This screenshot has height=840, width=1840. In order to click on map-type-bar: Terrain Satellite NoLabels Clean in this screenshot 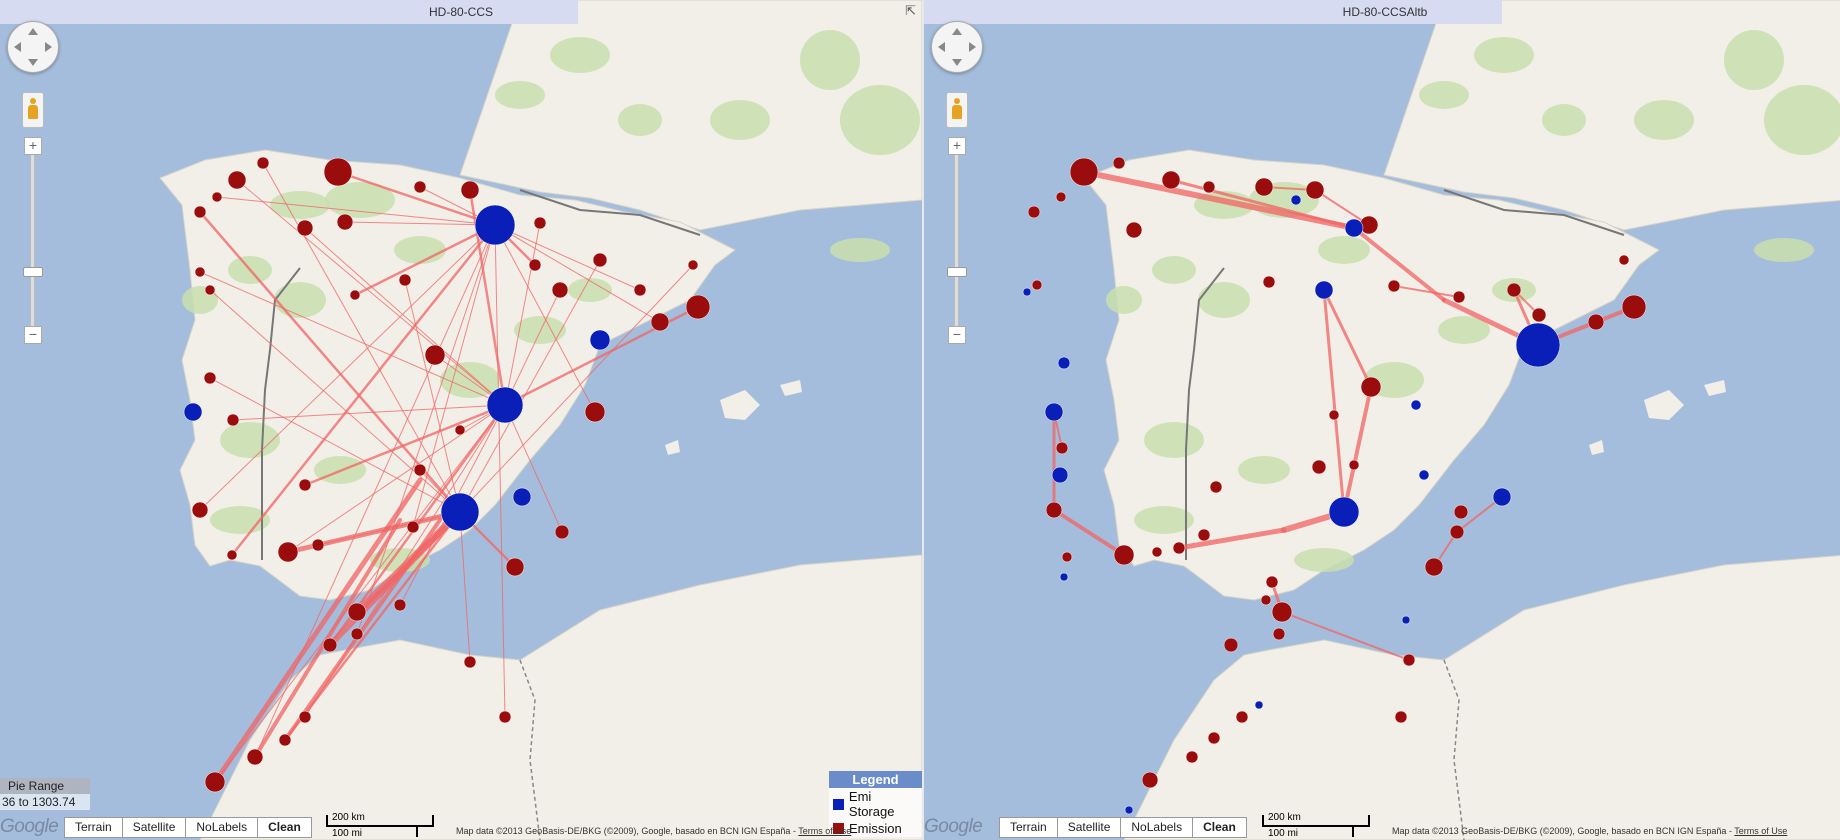, I will do `click(1123, 827)`.